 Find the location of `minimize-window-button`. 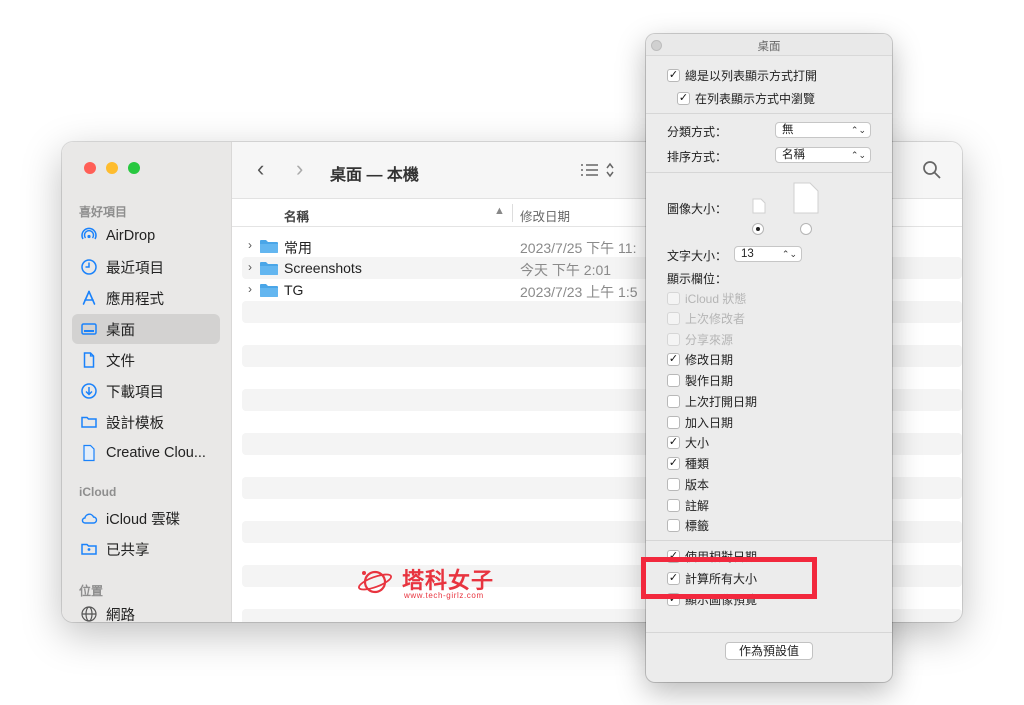

minimize-window-button is located at coordinates (112, 168).